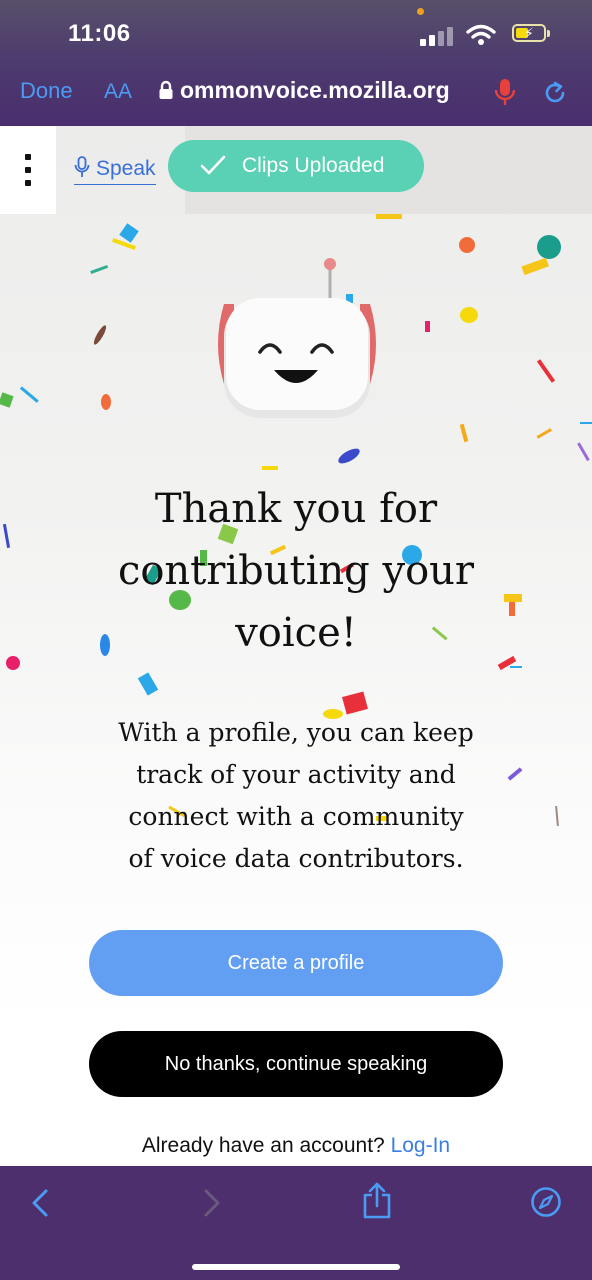 The width and height of the screenshot is (592, 1280). I want to click on home-indicator, so click(296, 1267).